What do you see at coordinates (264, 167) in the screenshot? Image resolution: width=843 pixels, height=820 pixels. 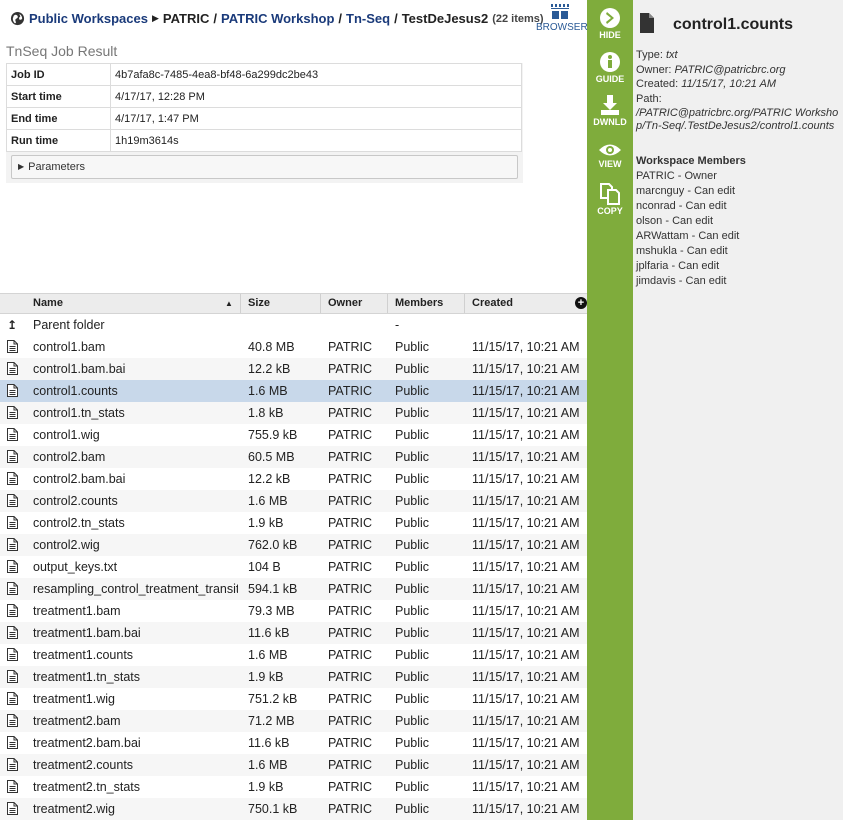 I see `parameters-toggle: ▶ Parameters` at bounding box center [264, 167].